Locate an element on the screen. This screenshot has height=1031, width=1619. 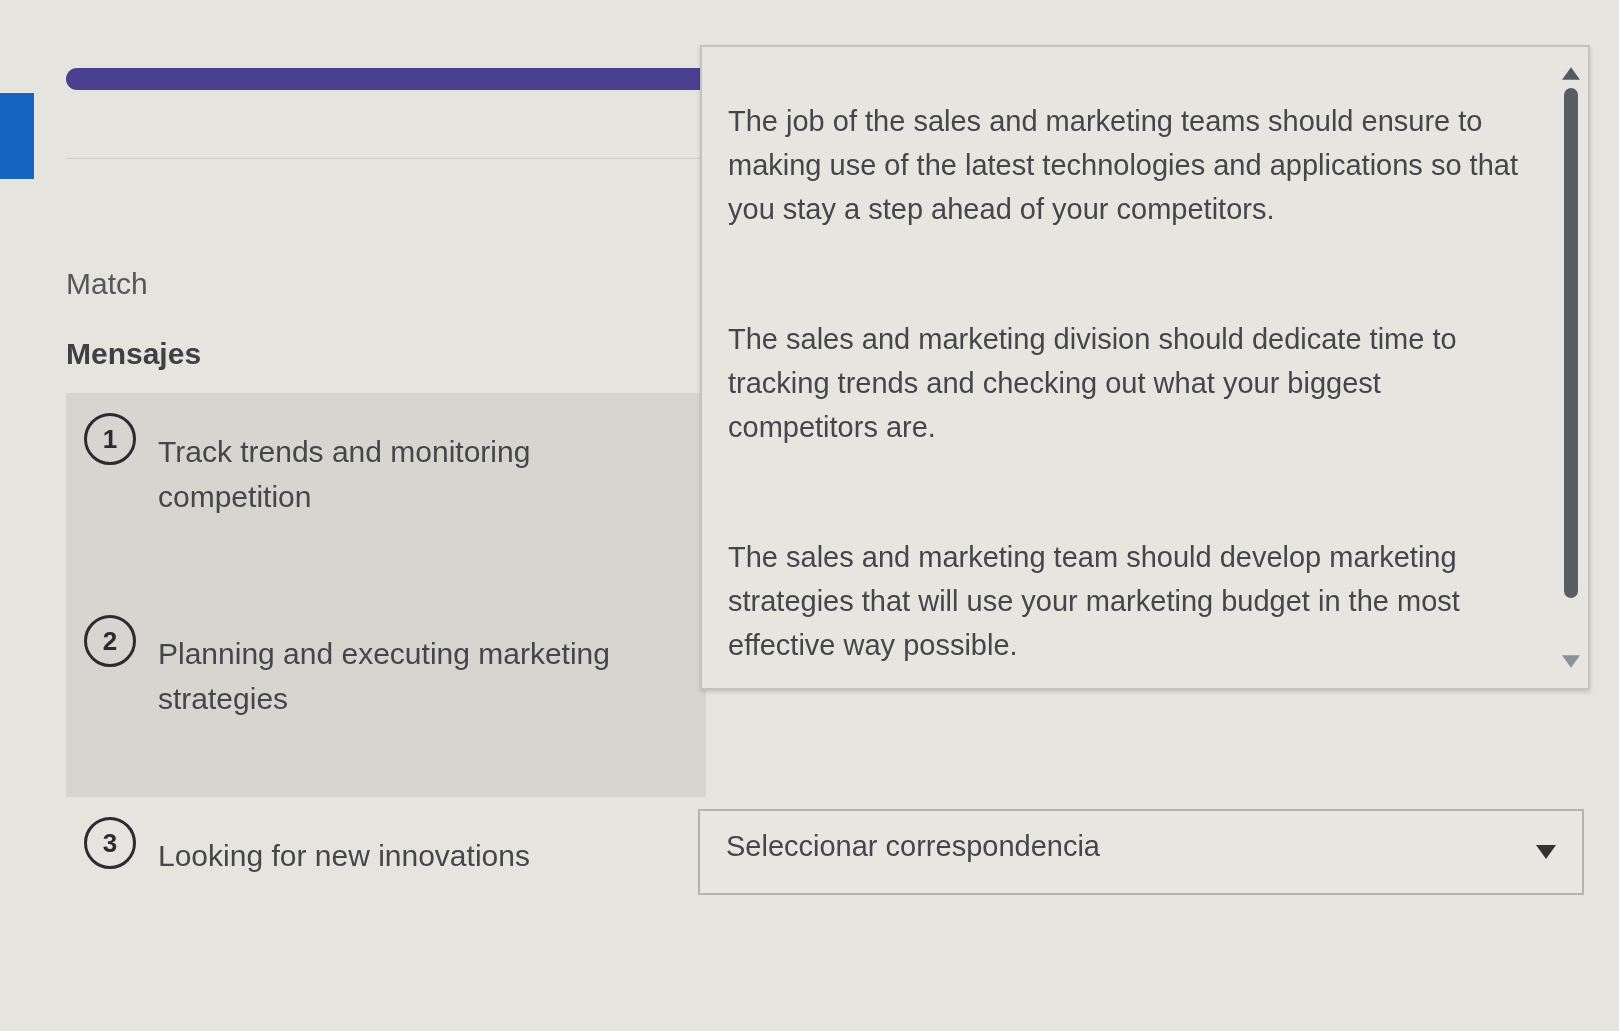
number-badge: 2 is located at coordinates (110, 641).